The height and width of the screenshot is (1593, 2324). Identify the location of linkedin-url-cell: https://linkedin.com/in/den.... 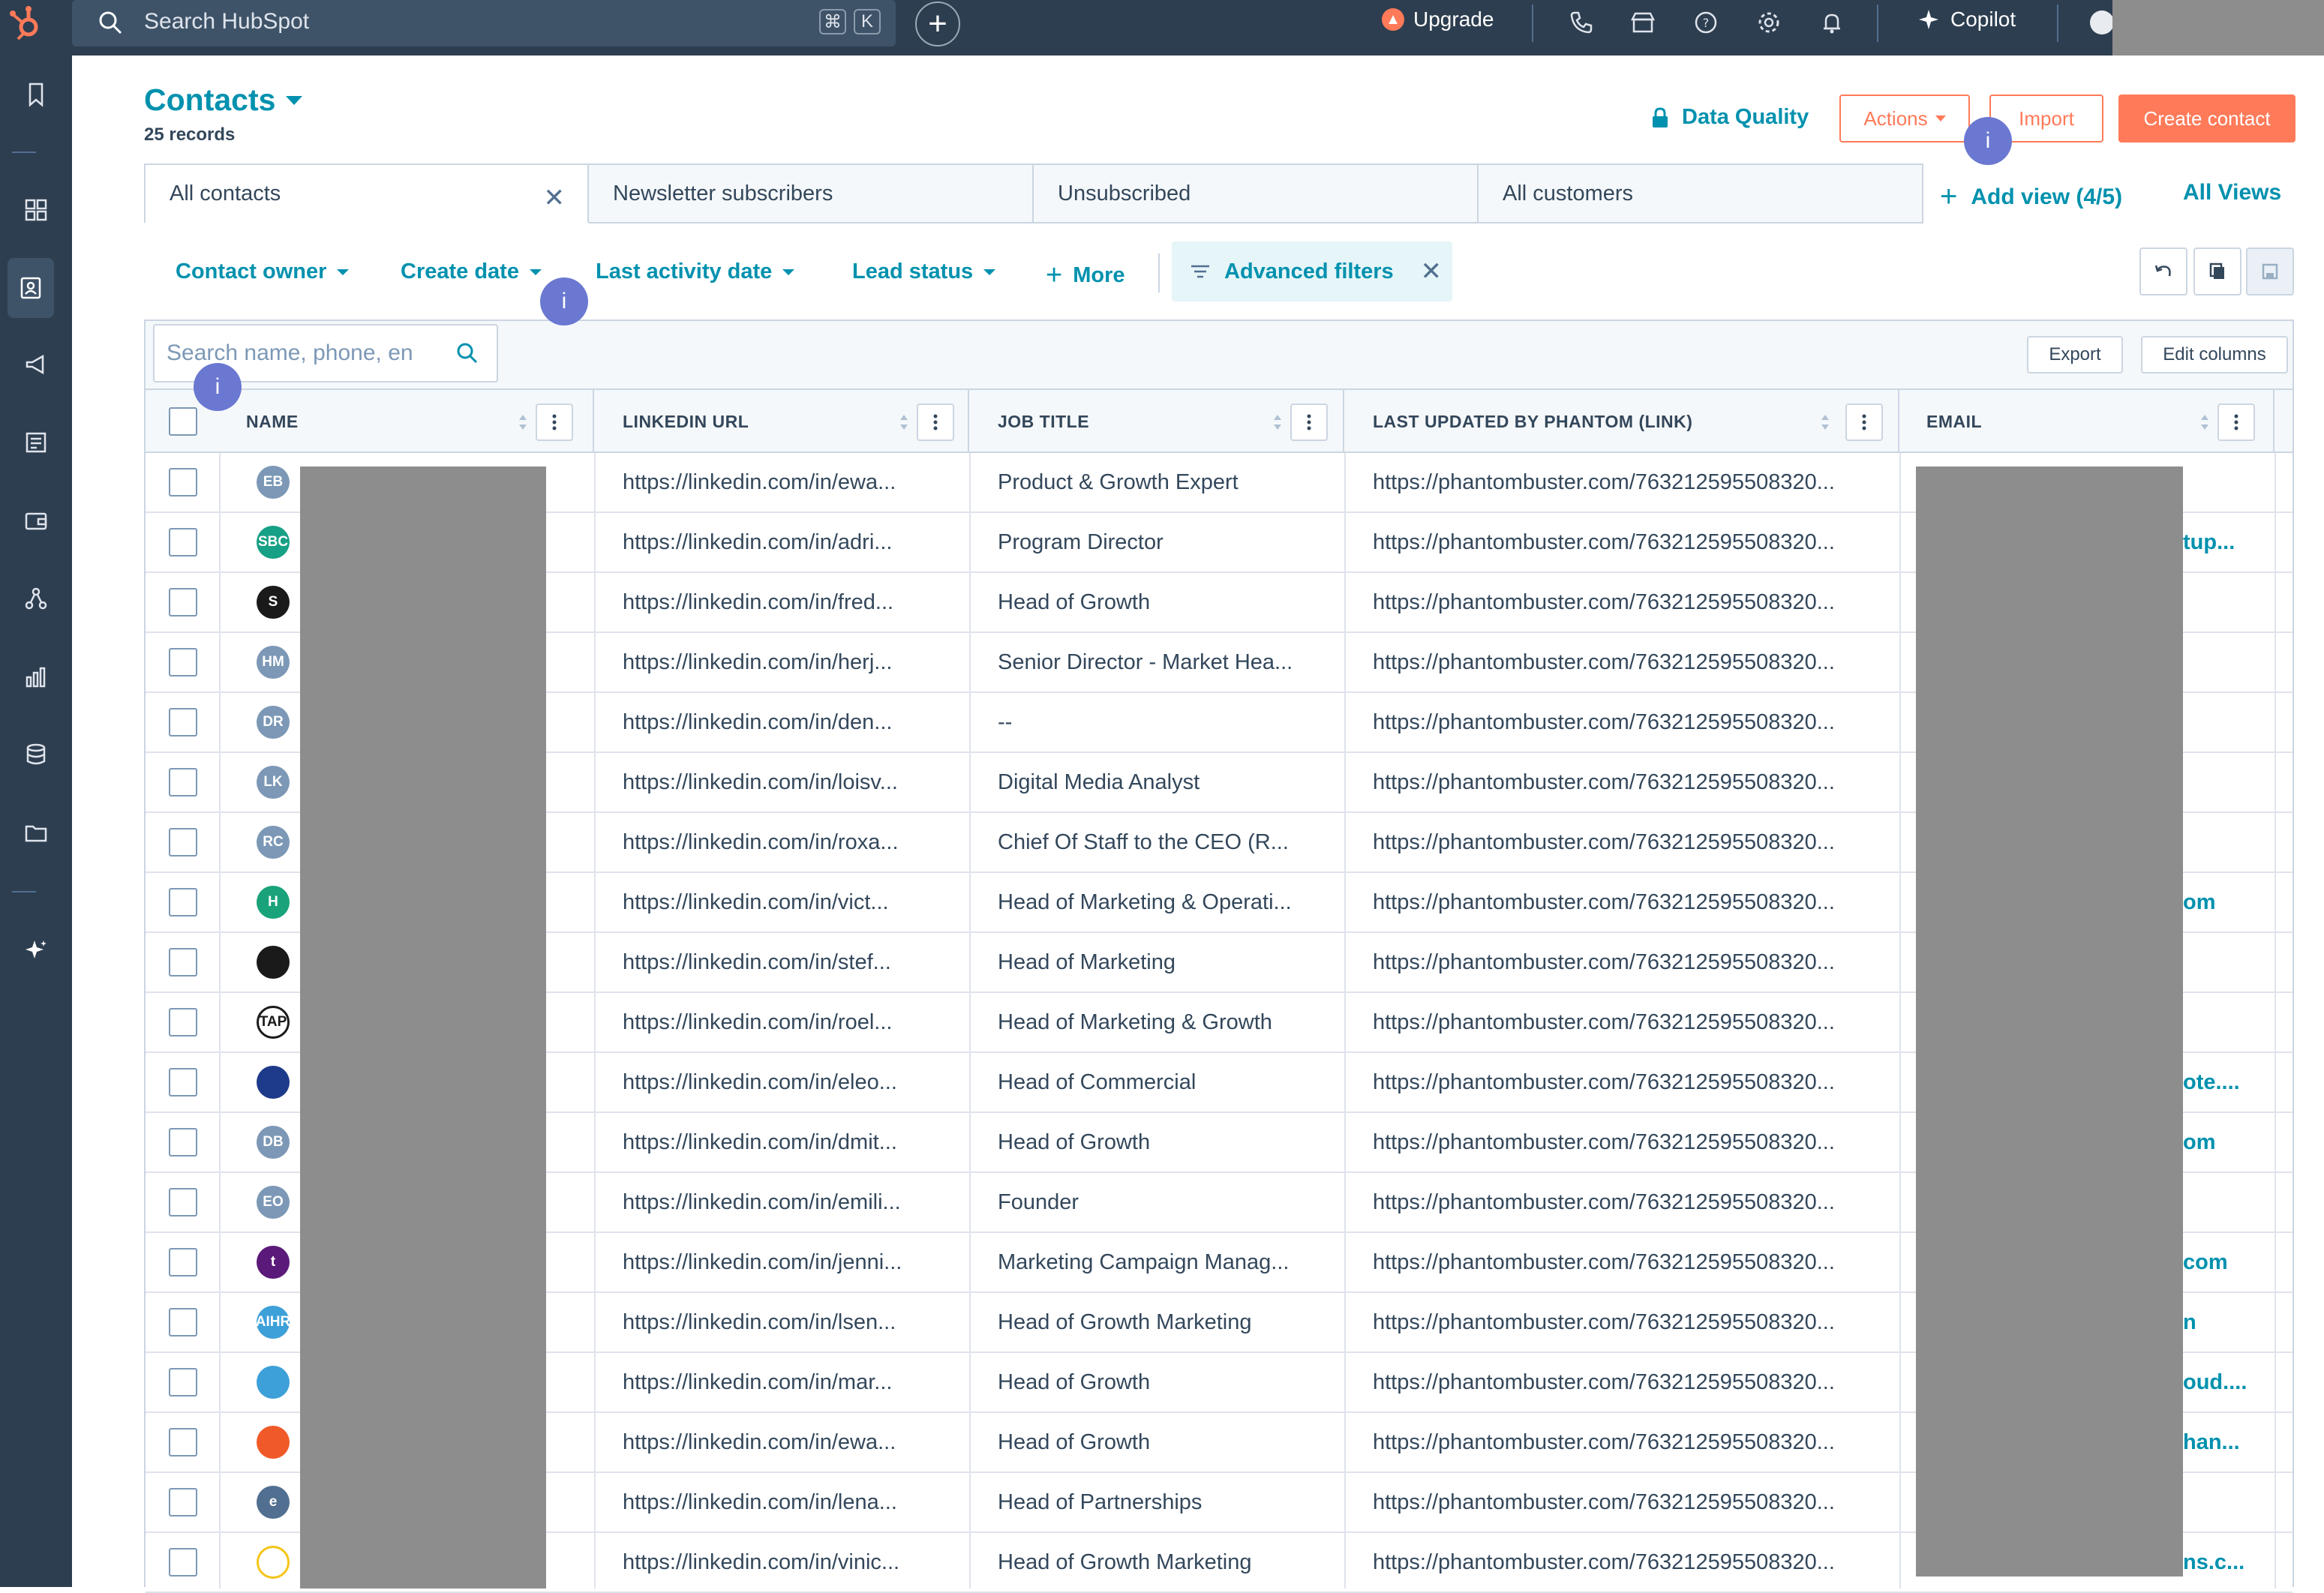
(792, 722).